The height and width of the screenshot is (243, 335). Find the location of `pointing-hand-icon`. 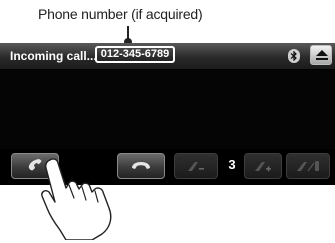

pointing-hand-icon is located at coordinates (76, 199).